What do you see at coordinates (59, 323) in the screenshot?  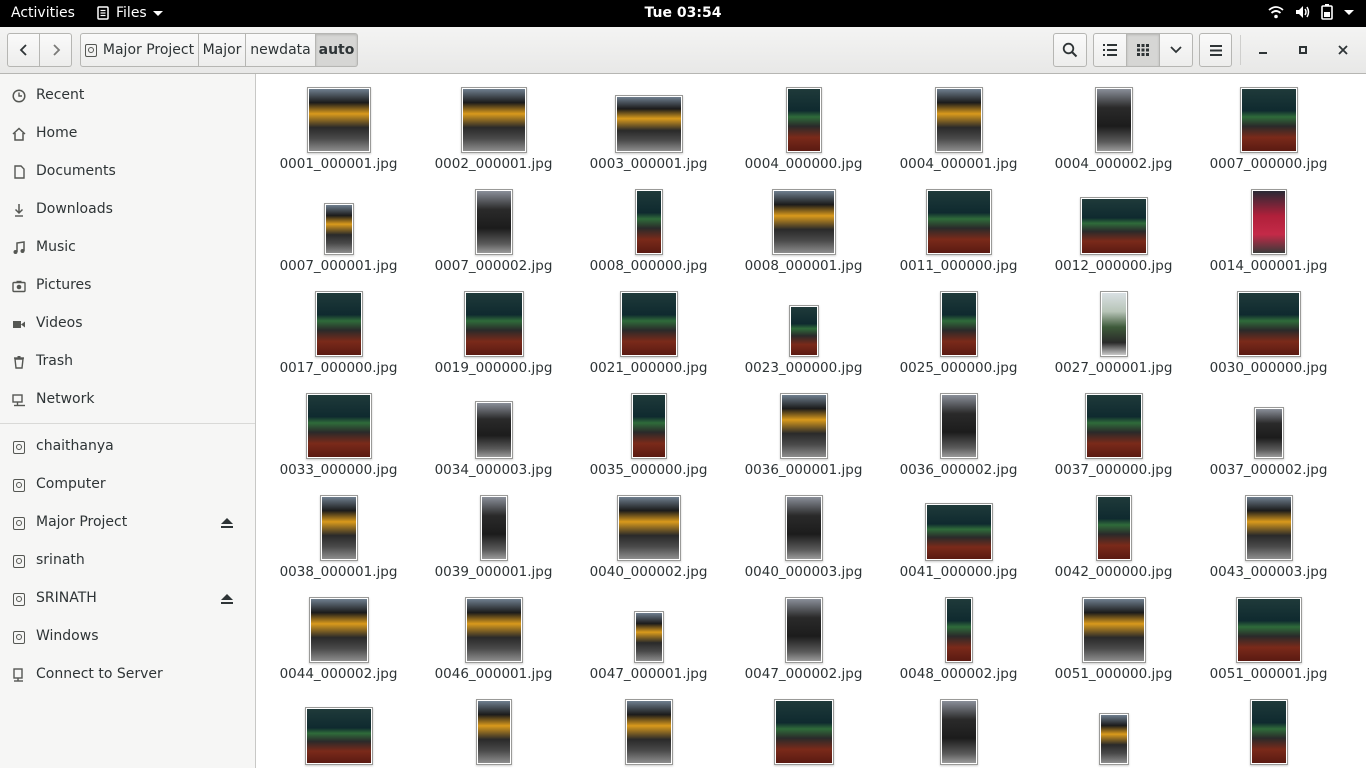 I see `sidebar-item-label: Videos` at bounding box center [59, 323].